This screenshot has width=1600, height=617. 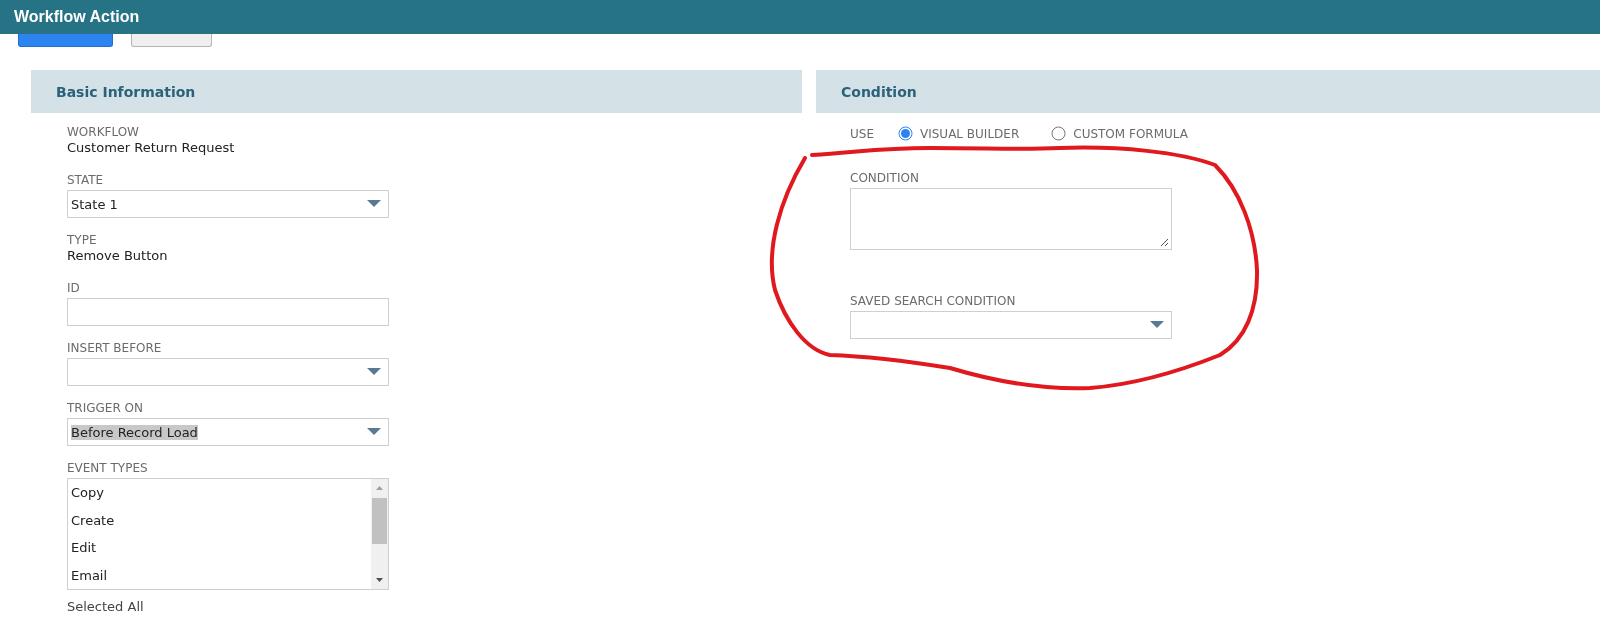 I want to click on list-item: Edit, so click(x=221, y=548).